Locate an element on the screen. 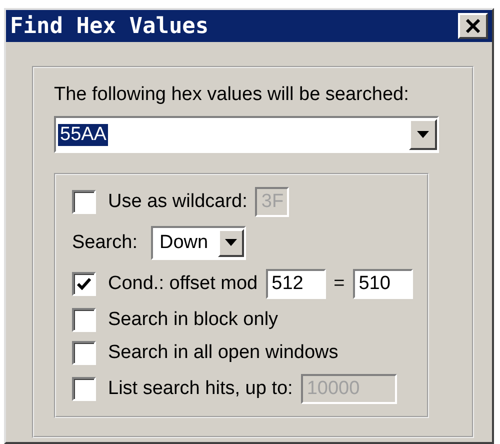 The image size is (500, 444). window-title: Find Hex Values is located at coordinates (109, 26).